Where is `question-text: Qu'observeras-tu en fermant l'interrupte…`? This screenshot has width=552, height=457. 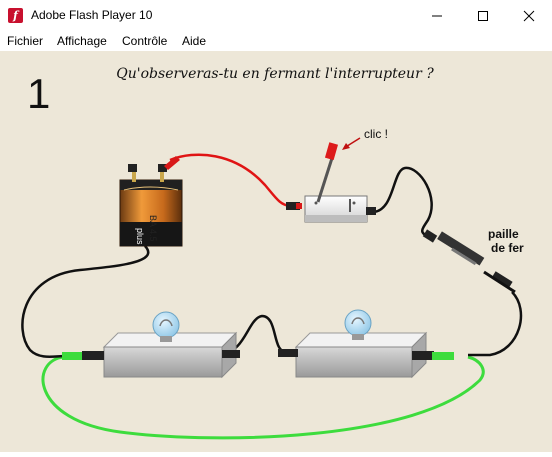 question-text: Qu'observeras-tu en fermant l'interrupte… is located at coordinates (275, 74).